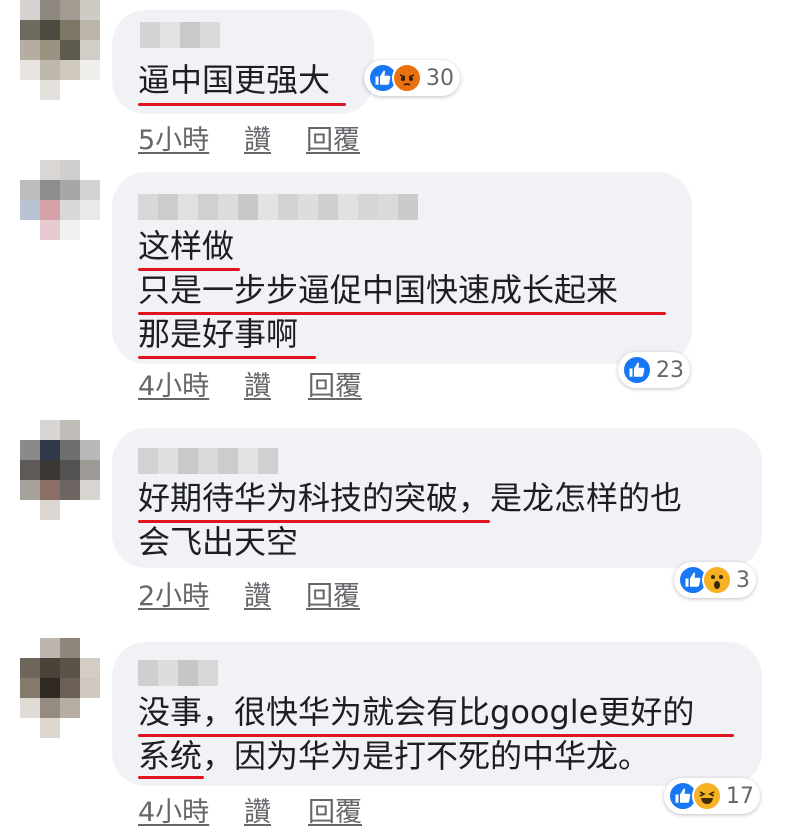 This screenshot has width=800, height=830. Describe the element at coordinates (637, 370) in the screenshot. I see `like-icon` at that location.